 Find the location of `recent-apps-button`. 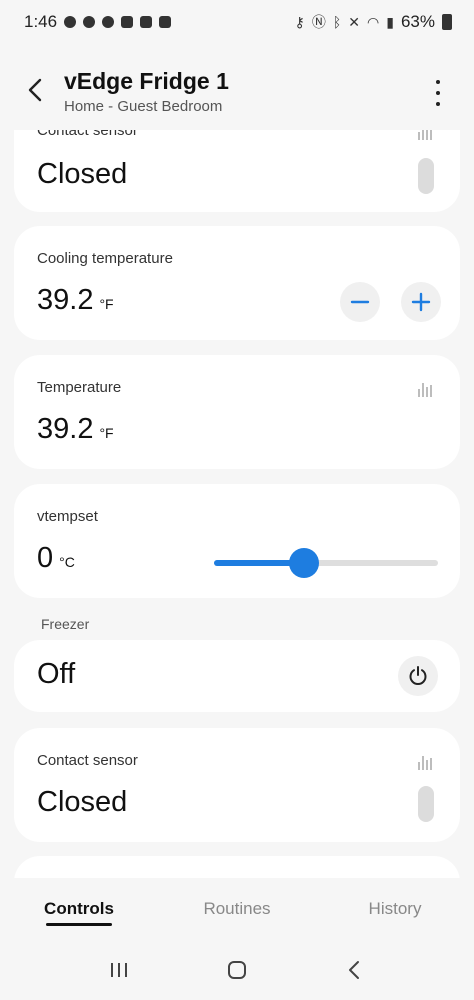

recent-apps-button is located at coordinates (119, 970).